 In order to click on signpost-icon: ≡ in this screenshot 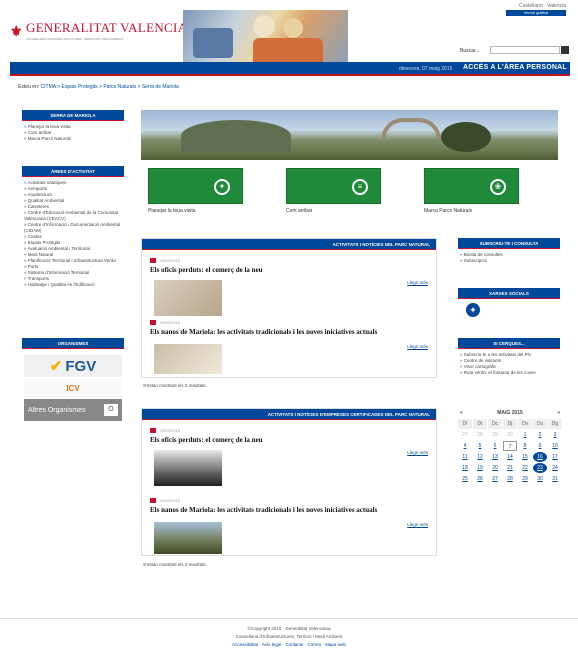, I will do `click(360, 187)`.